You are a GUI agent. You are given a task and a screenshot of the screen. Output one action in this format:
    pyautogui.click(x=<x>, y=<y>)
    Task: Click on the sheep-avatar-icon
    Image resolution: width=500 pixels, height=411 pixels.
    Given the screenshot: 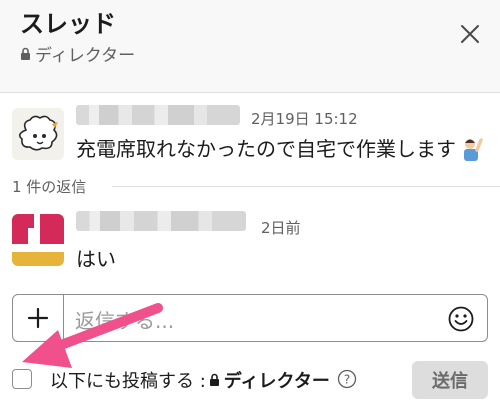 What is the action you would take?
    pyautogui.click(x=38, y=134)
    